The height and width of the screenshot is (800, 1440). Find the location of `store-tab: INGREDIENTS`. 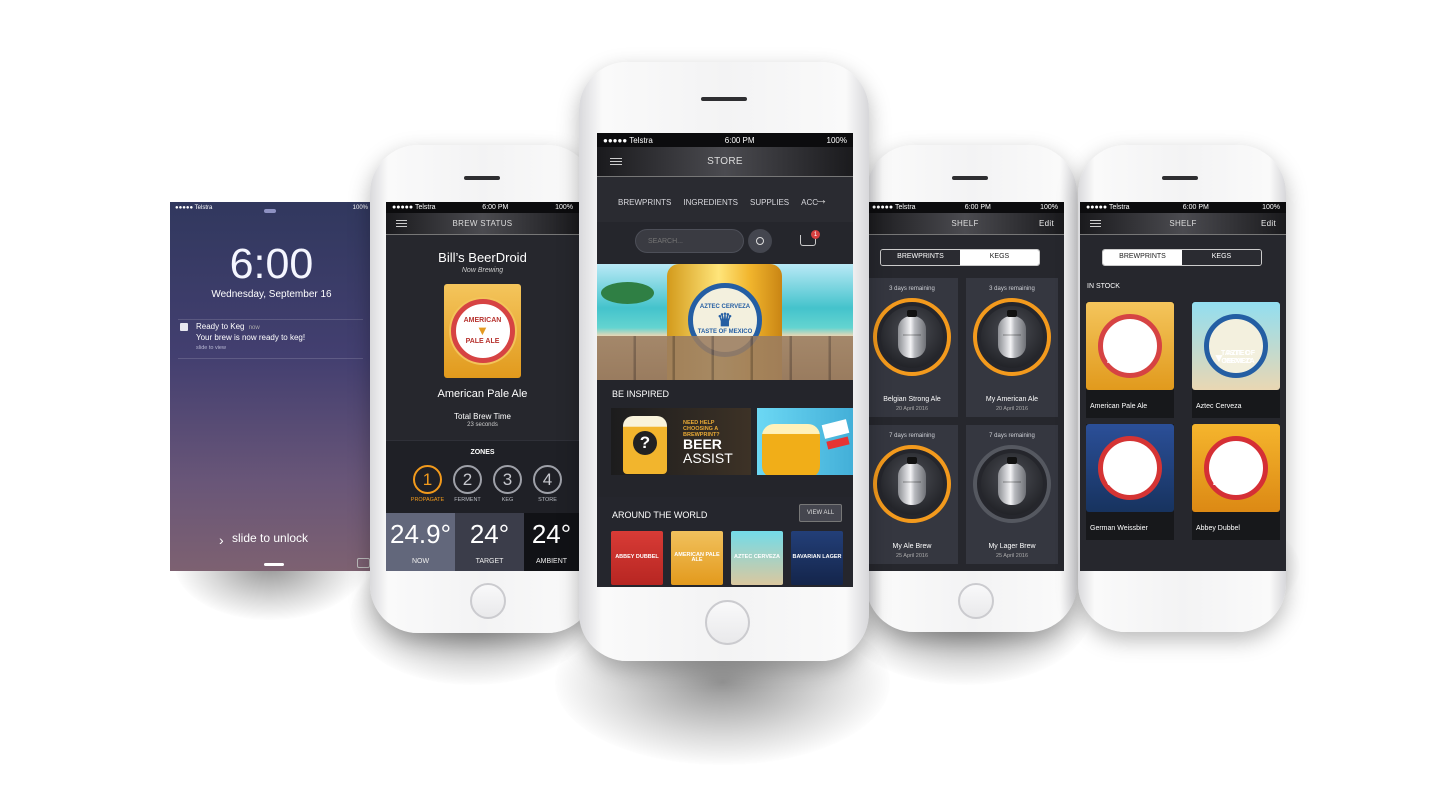

store-tab: INGREDIENTS is located at coordinates (710, 202).